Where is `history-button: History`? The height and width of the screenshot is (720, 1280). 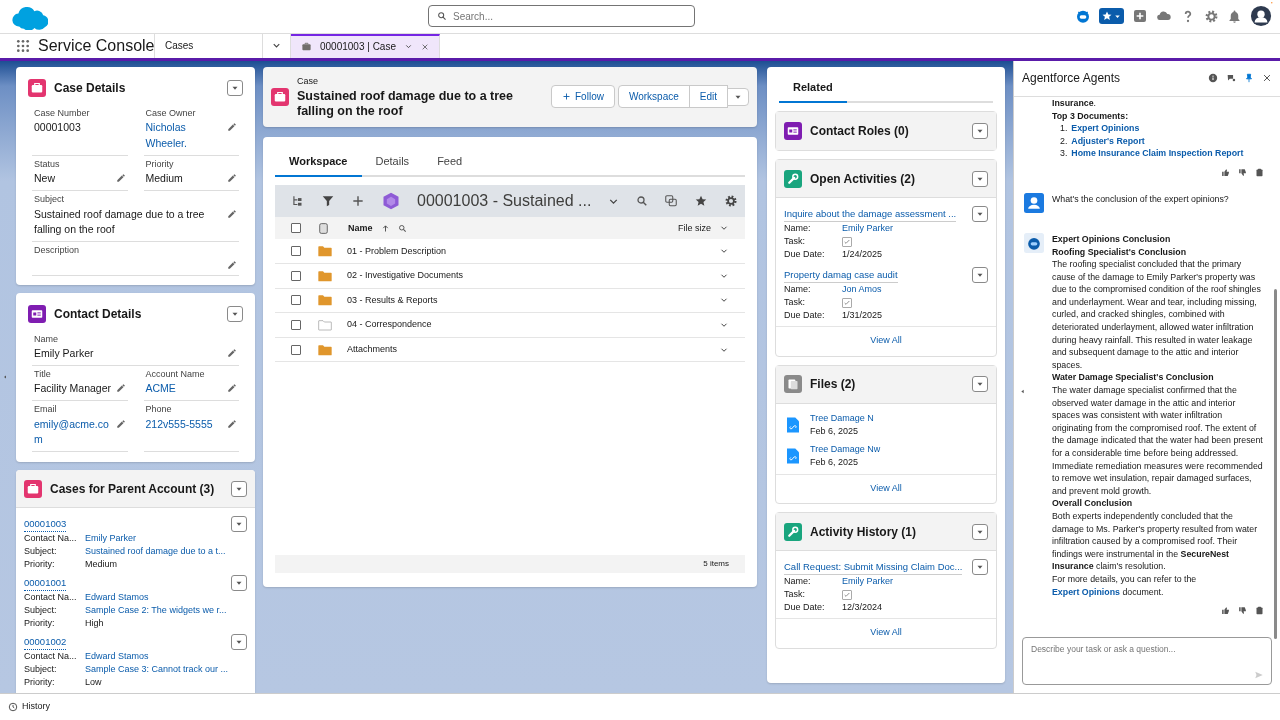 history-button: History is located at coordinates (29, 707).